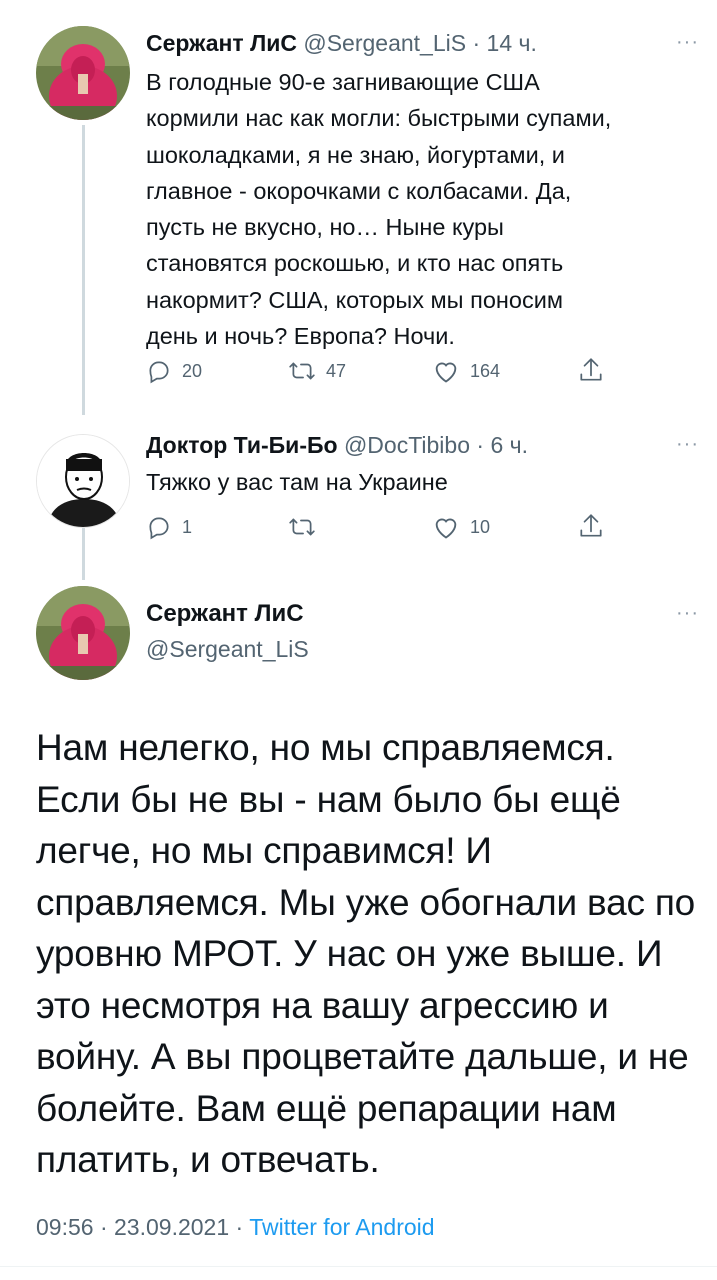 The height and width of the screenshot is (1280, 717). I want to click on retweet-count: 47, so click(336, 370).